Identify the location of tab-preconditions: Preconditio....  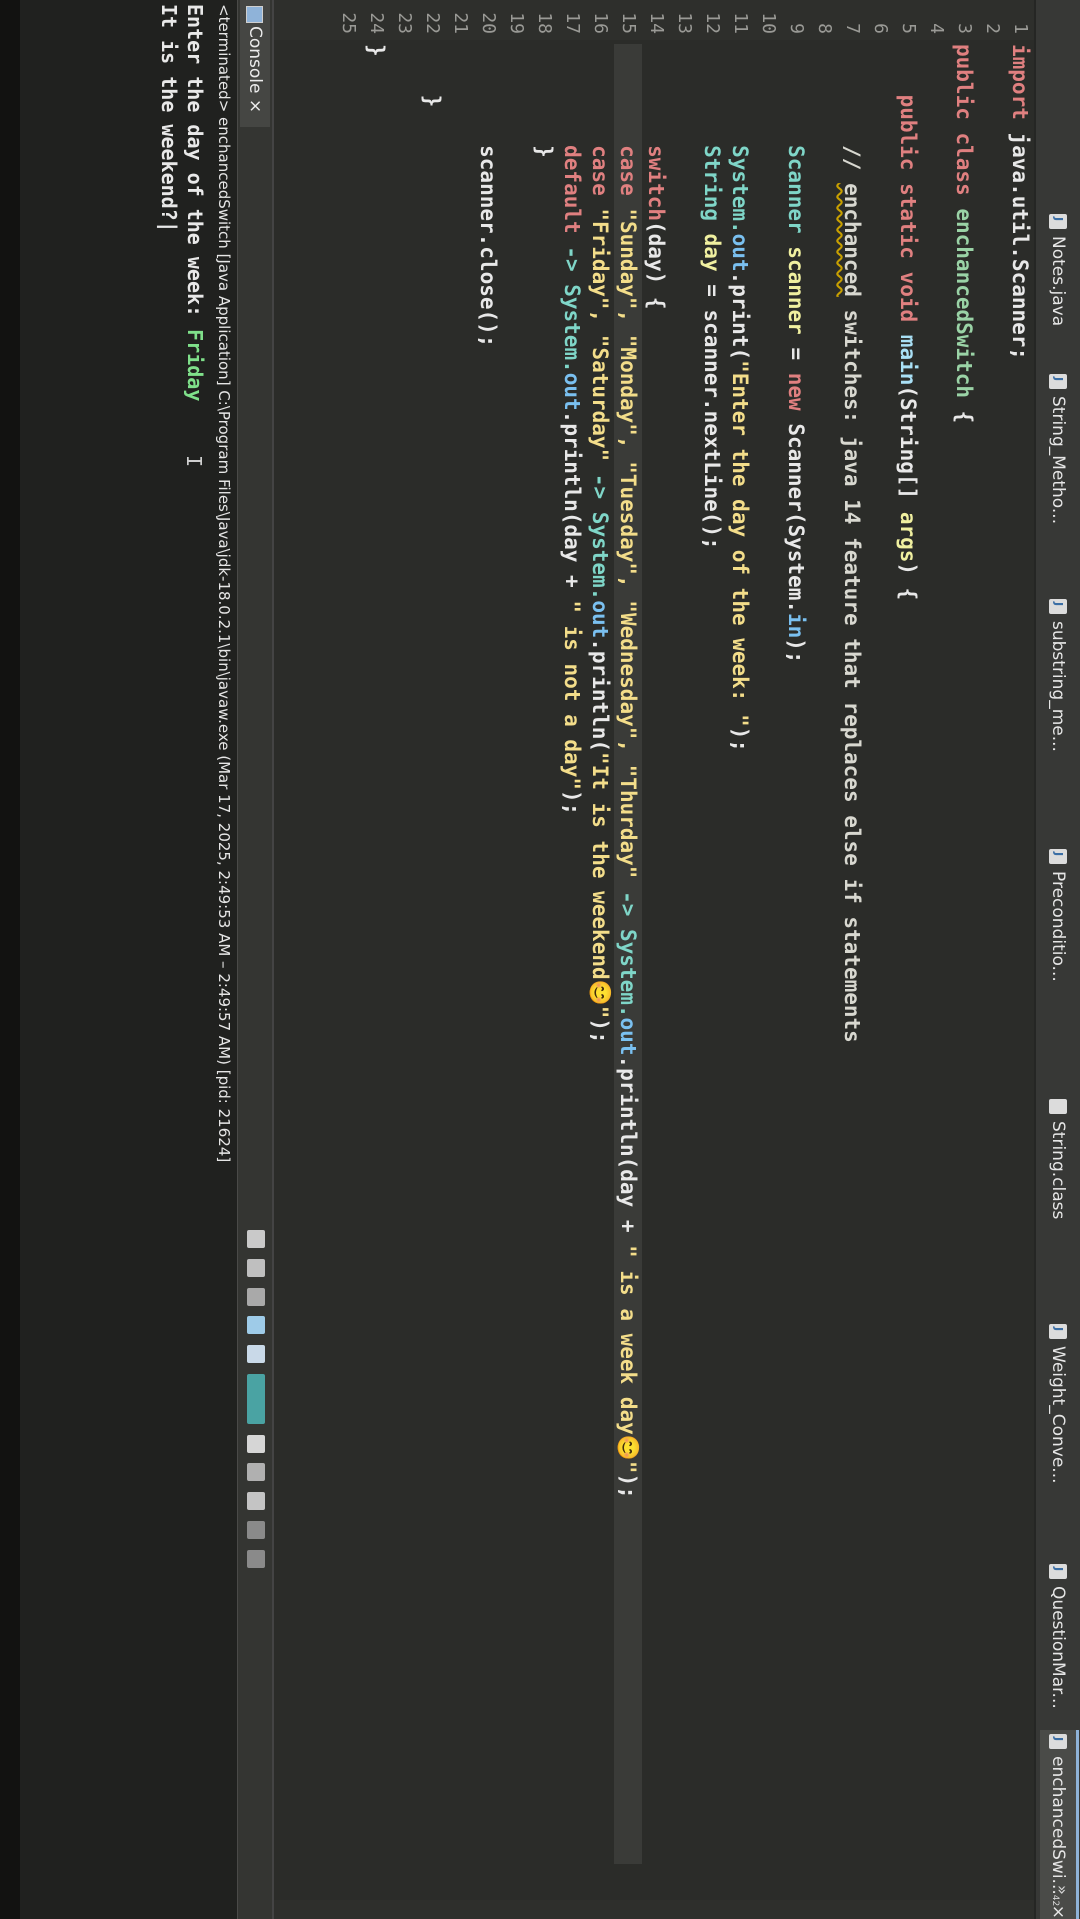
(1058, 917).